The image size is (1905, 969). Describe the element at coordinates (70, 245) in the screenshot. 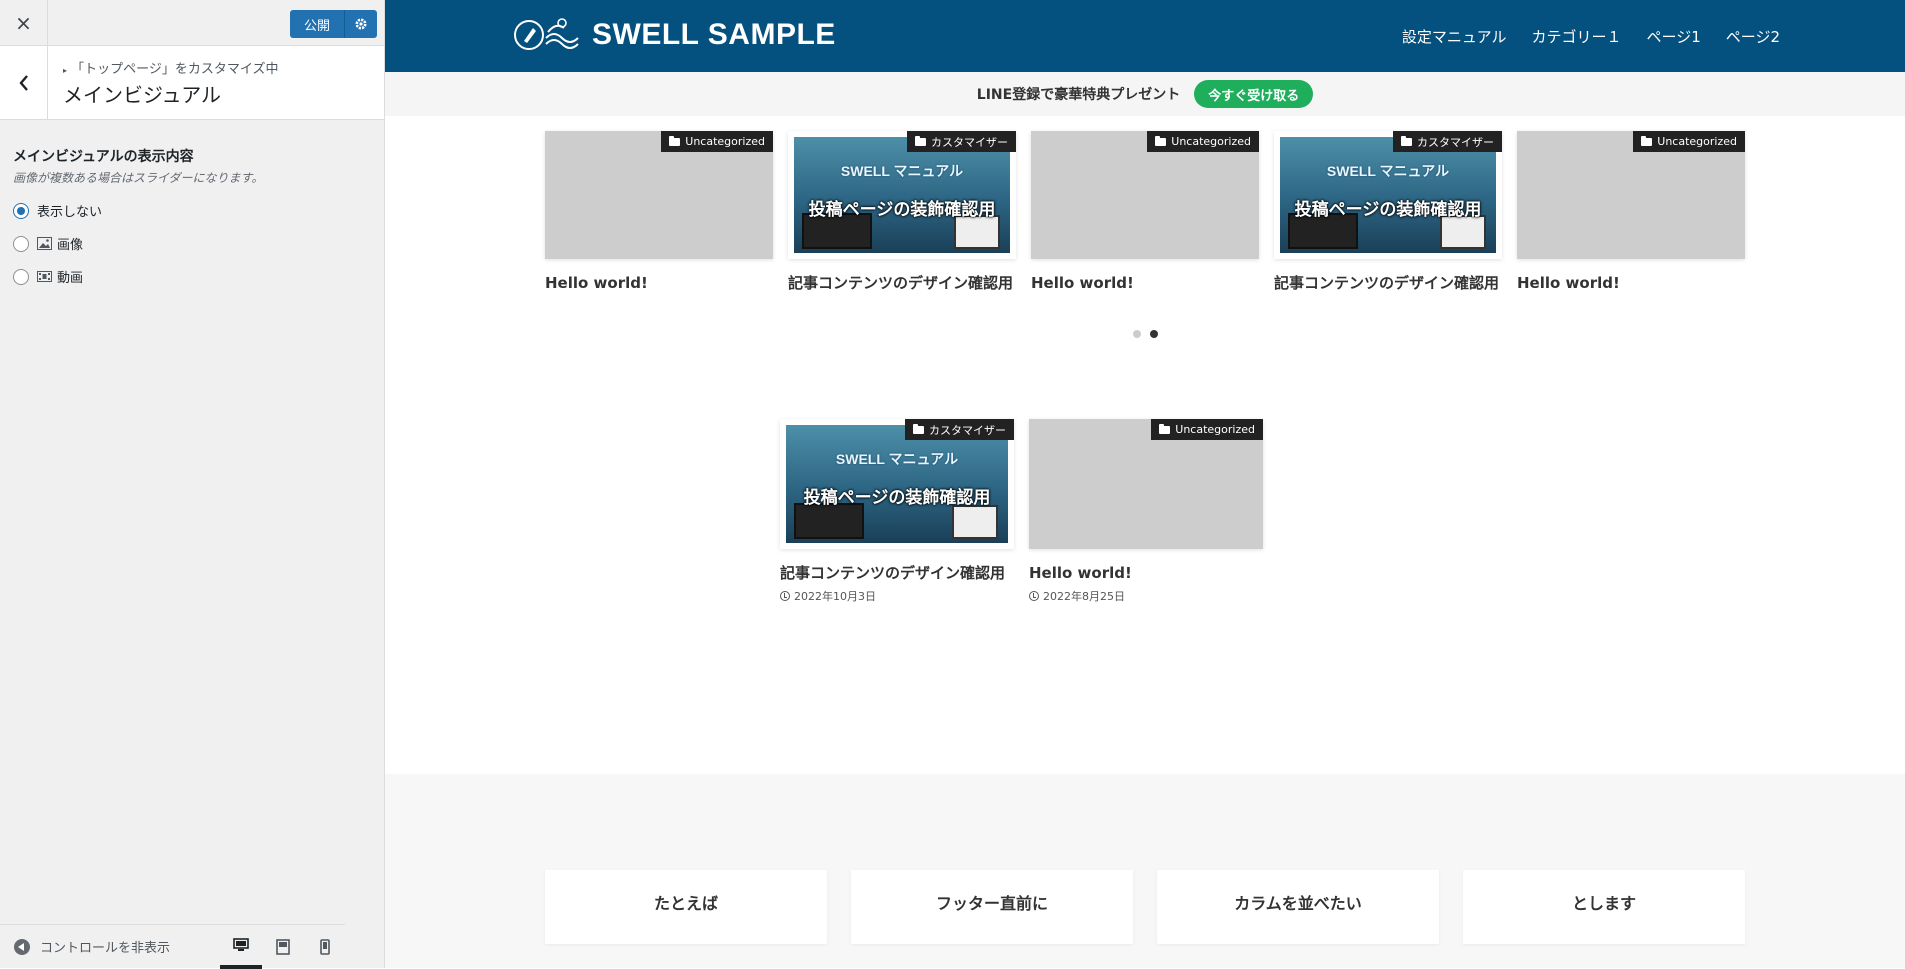

I see `radio-label: 画像` at that location.